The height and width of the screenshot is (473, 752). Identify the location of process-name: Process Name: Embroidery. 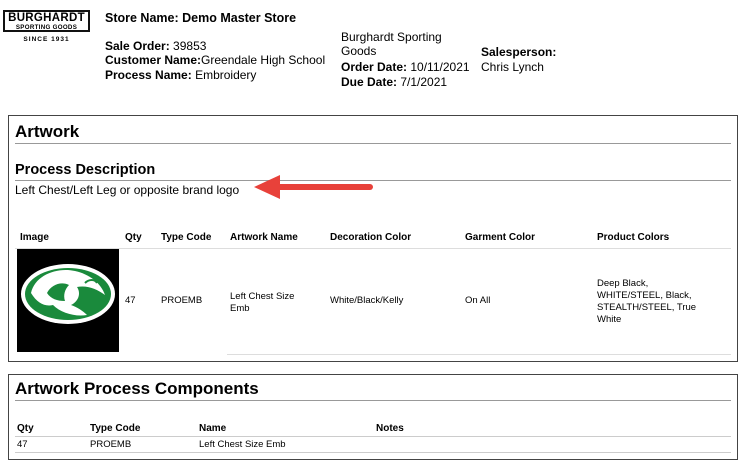
(180, 75).